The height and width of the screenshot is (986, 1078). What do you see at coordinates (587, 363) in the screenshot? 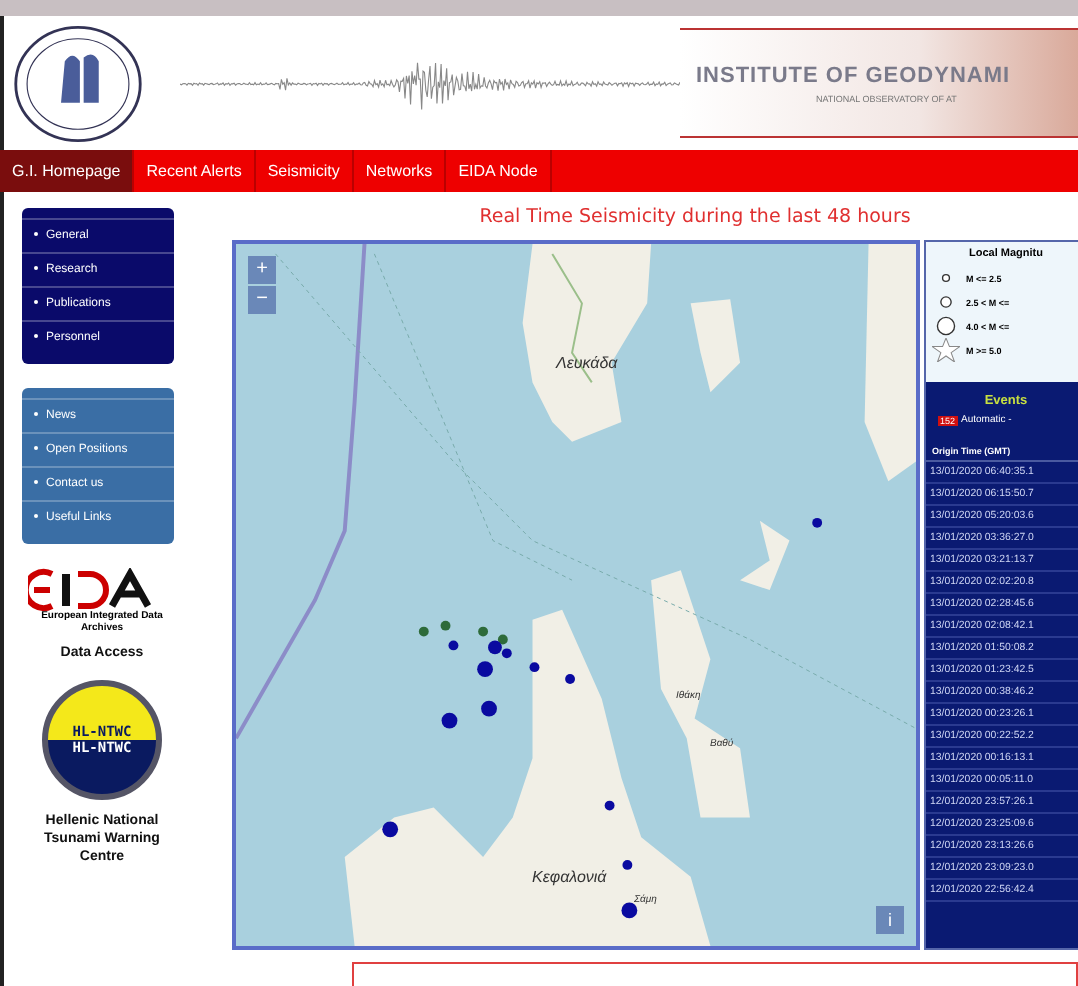
I see `map-place-label: Λευκάδα` at bounding box center [587, 363].